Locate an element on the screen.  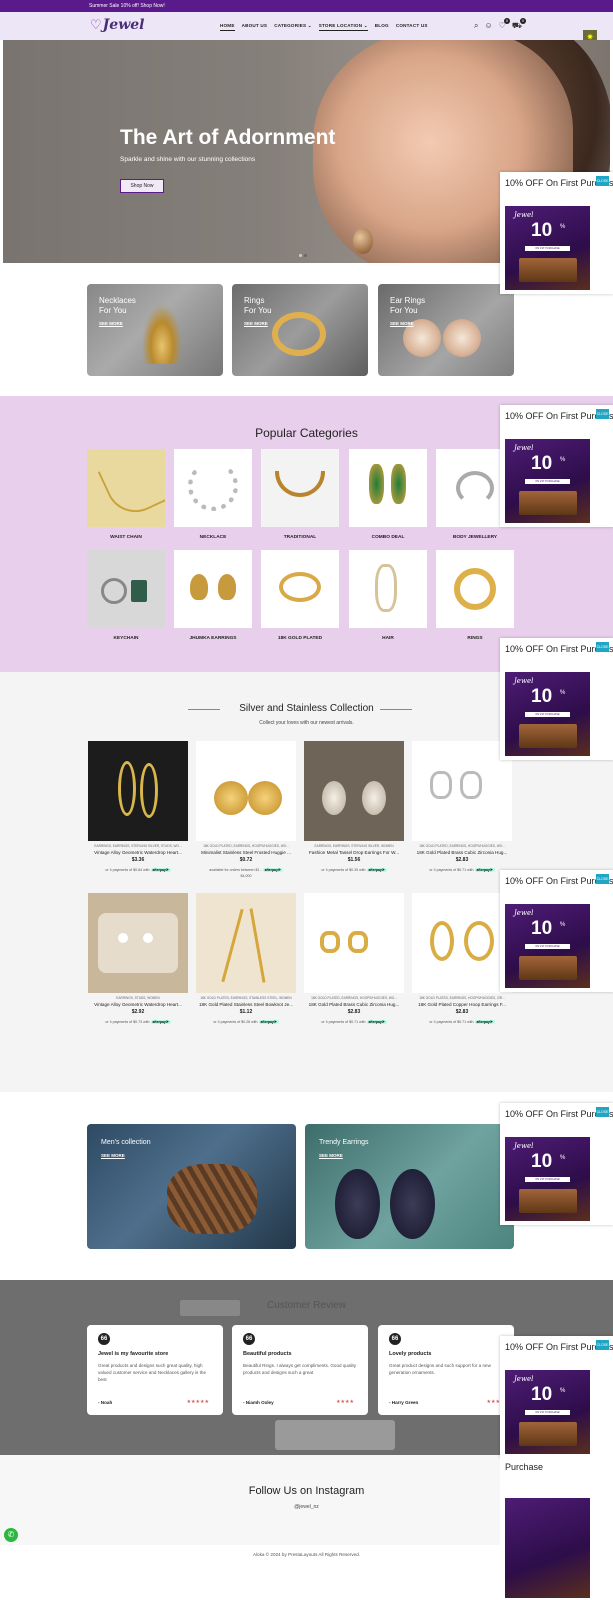
category-label: WAIST CHAIN is located at coordinates (126, 537).